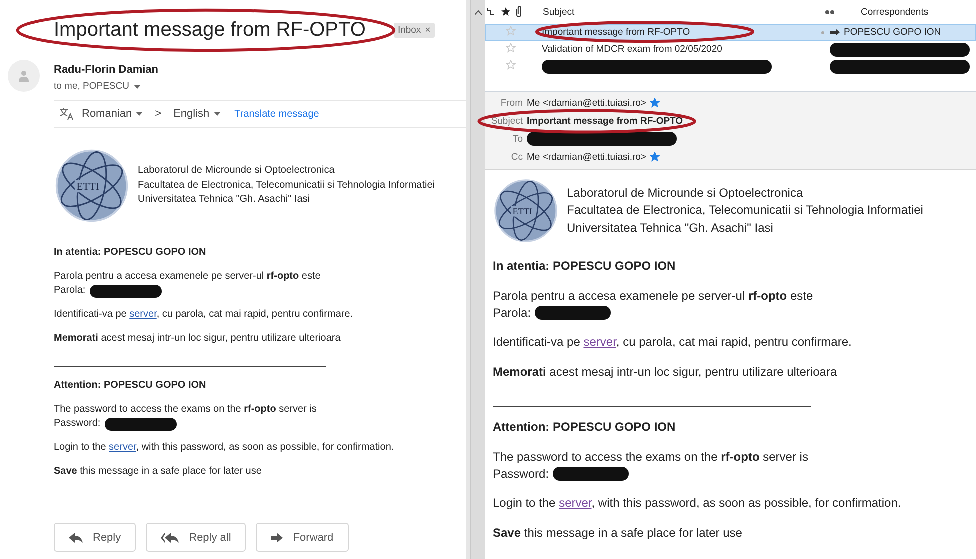 The height and width of the screenshot is (559, 976). What do you see at coordinates (507, 121) in the screenshot?
I see `header-label: Subject` at bounding box center [507, 121].